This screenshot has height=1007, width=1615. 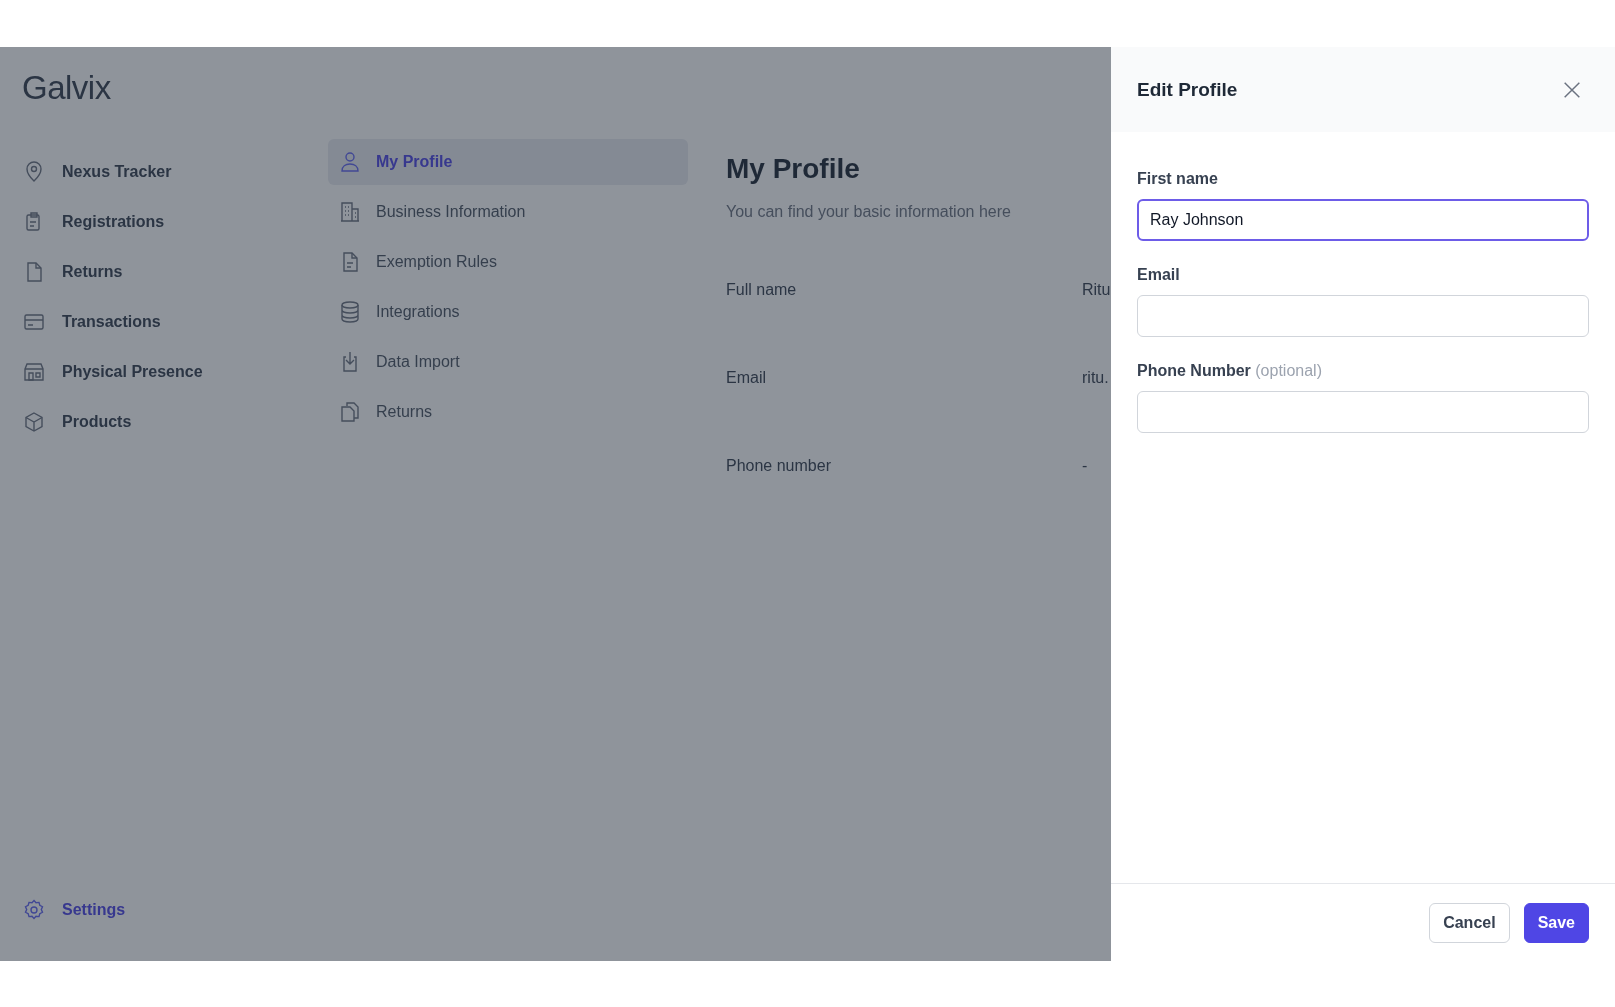 I want to click on settings-menu-item: Exemption Rules, so click(x=508, y=262).